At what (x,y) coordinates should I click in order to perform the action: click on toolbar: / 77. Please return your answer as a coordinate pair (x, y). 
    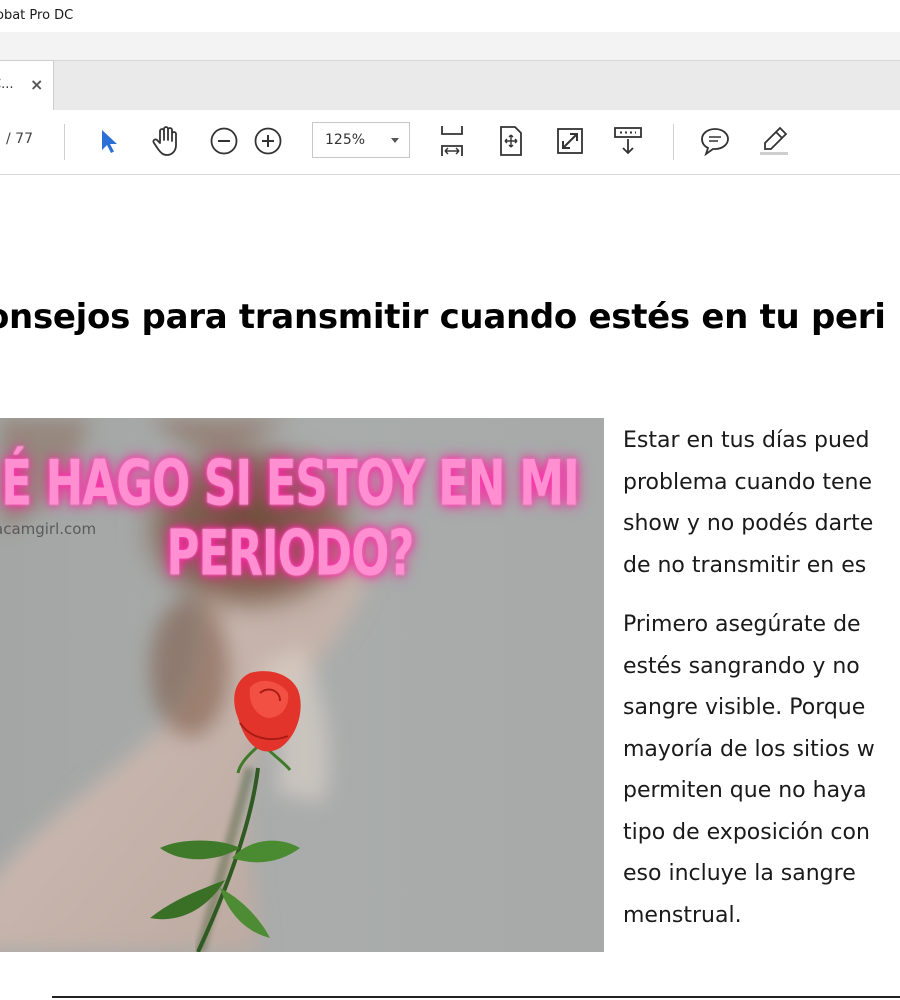
    Looking at the image, I should click on (450, 142).